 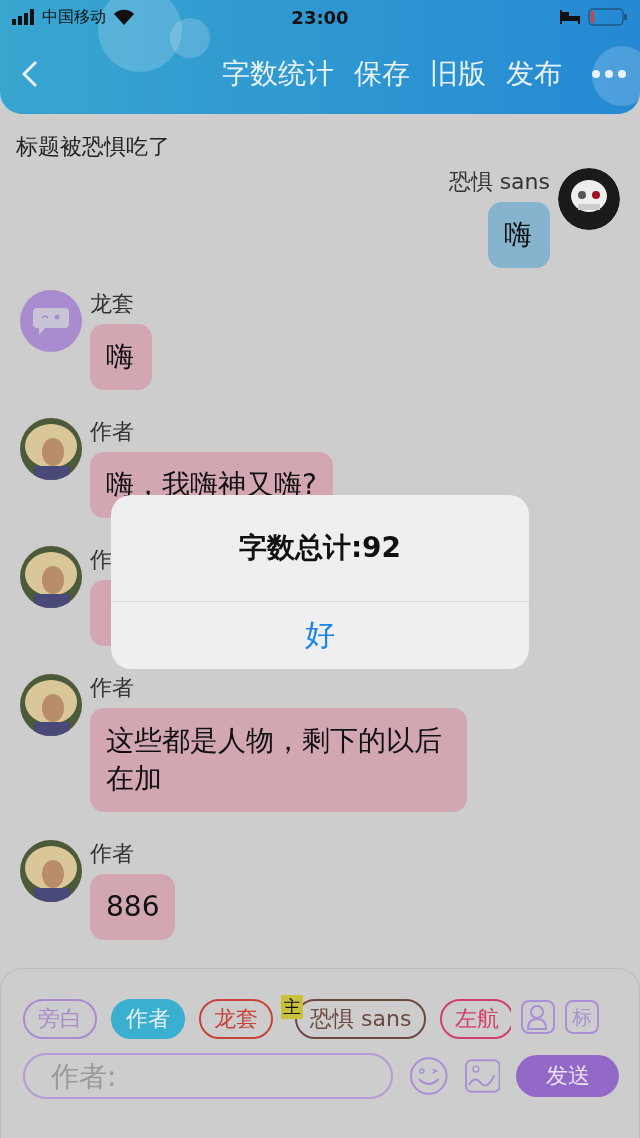 What do you see at coordinates (23, 17) in the screenshot?
I see `signal-icon` at bounding box center [23, 17].